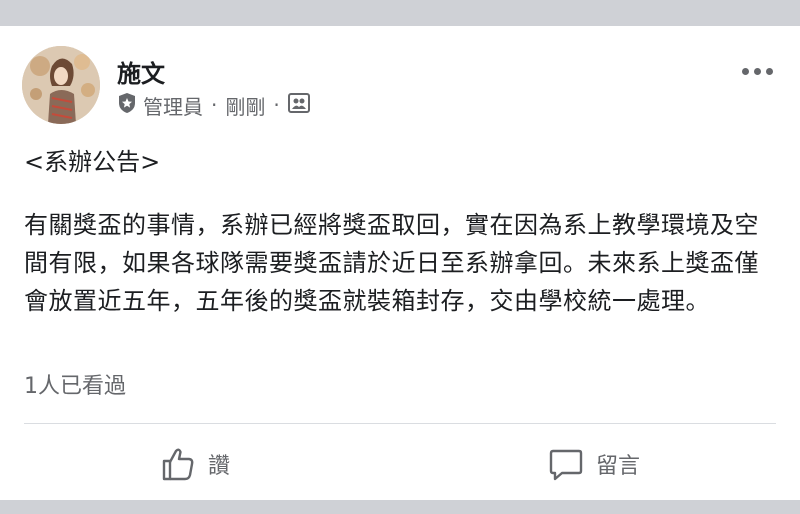 The image size is (800, 514). I want to click on comment-bubble-icon, so click(566, 464).